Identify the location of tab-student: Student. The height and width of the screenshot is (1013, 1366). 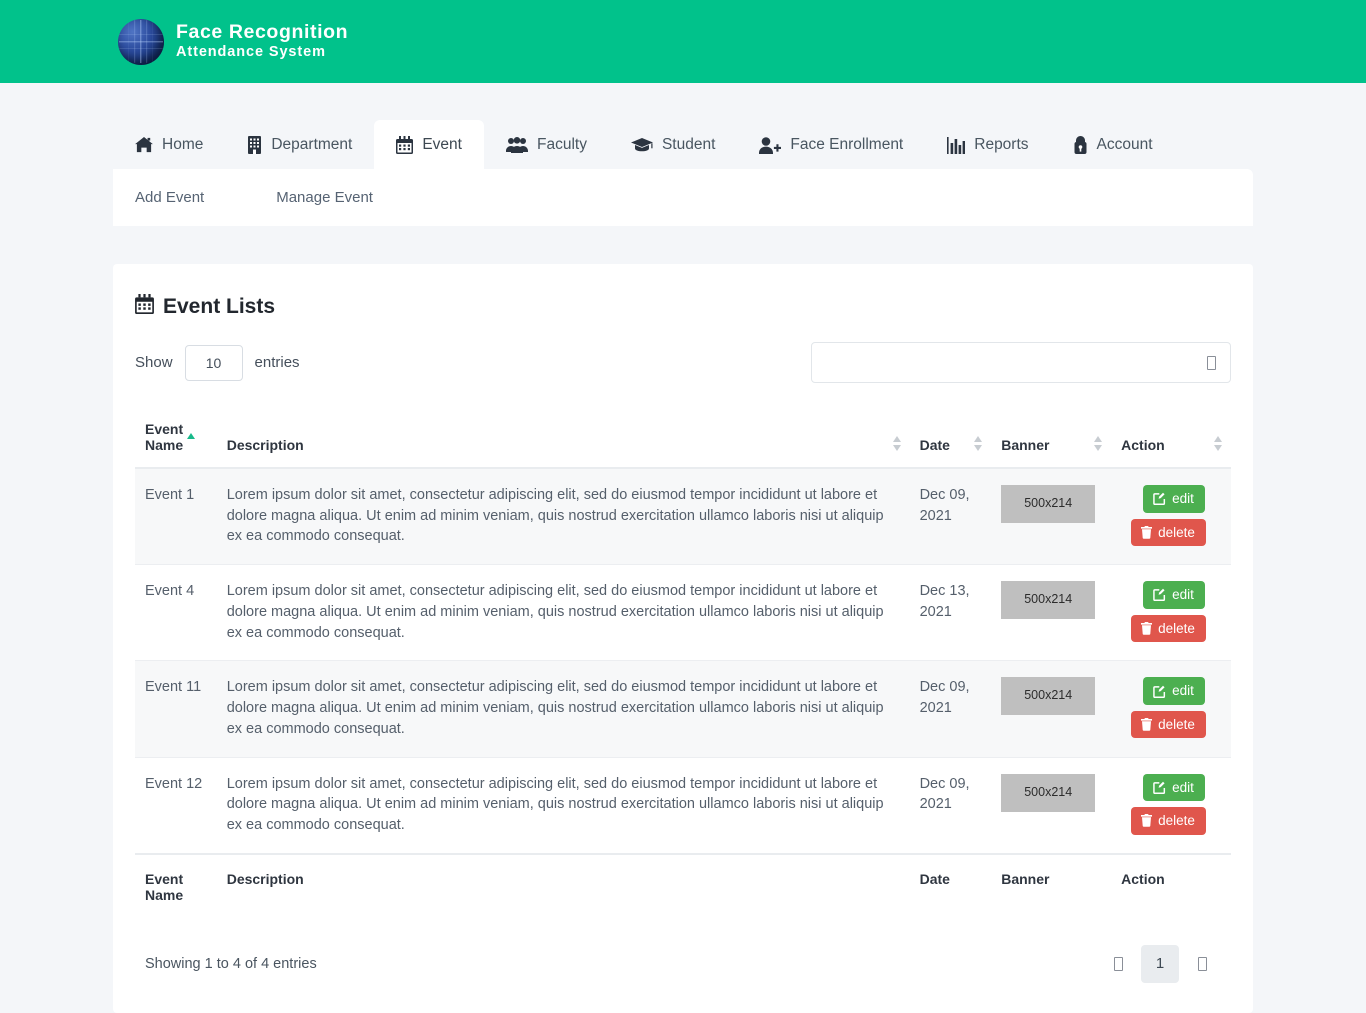
(673, 144).